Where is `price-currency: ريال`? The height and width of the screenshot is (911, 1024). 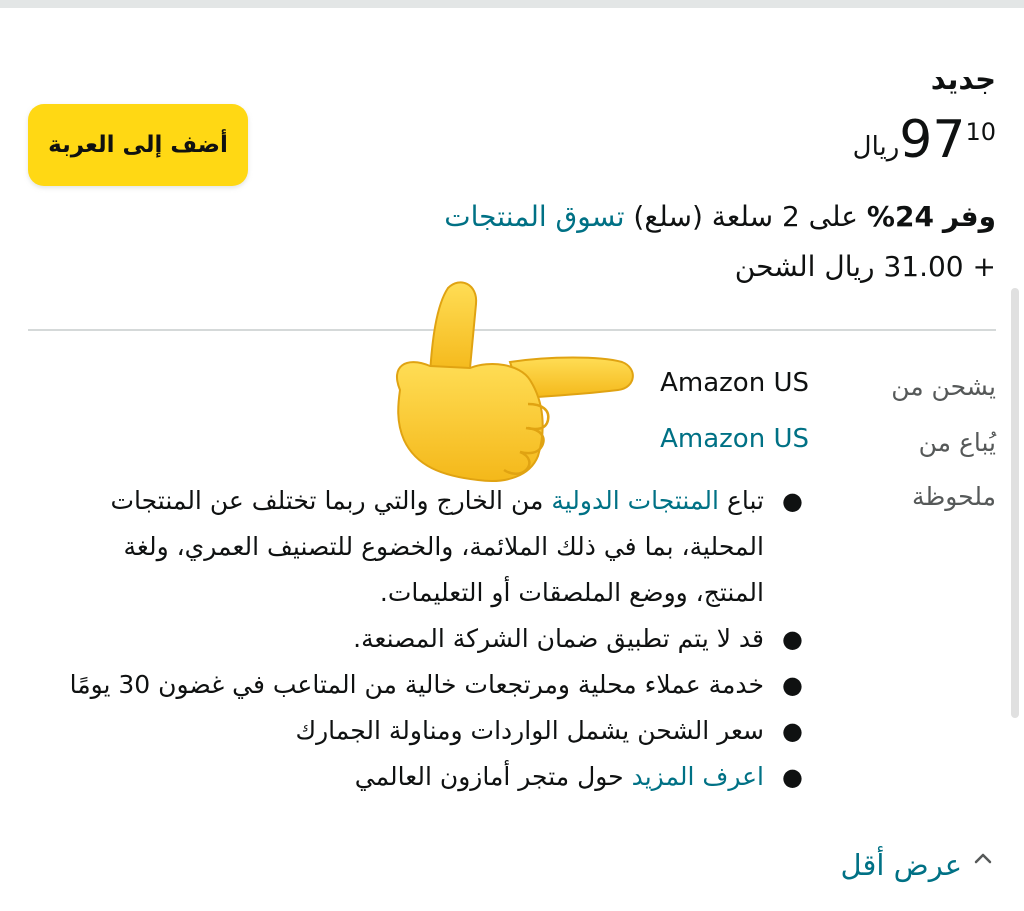 price-currency: ريال is located at coordinates (876, 147).